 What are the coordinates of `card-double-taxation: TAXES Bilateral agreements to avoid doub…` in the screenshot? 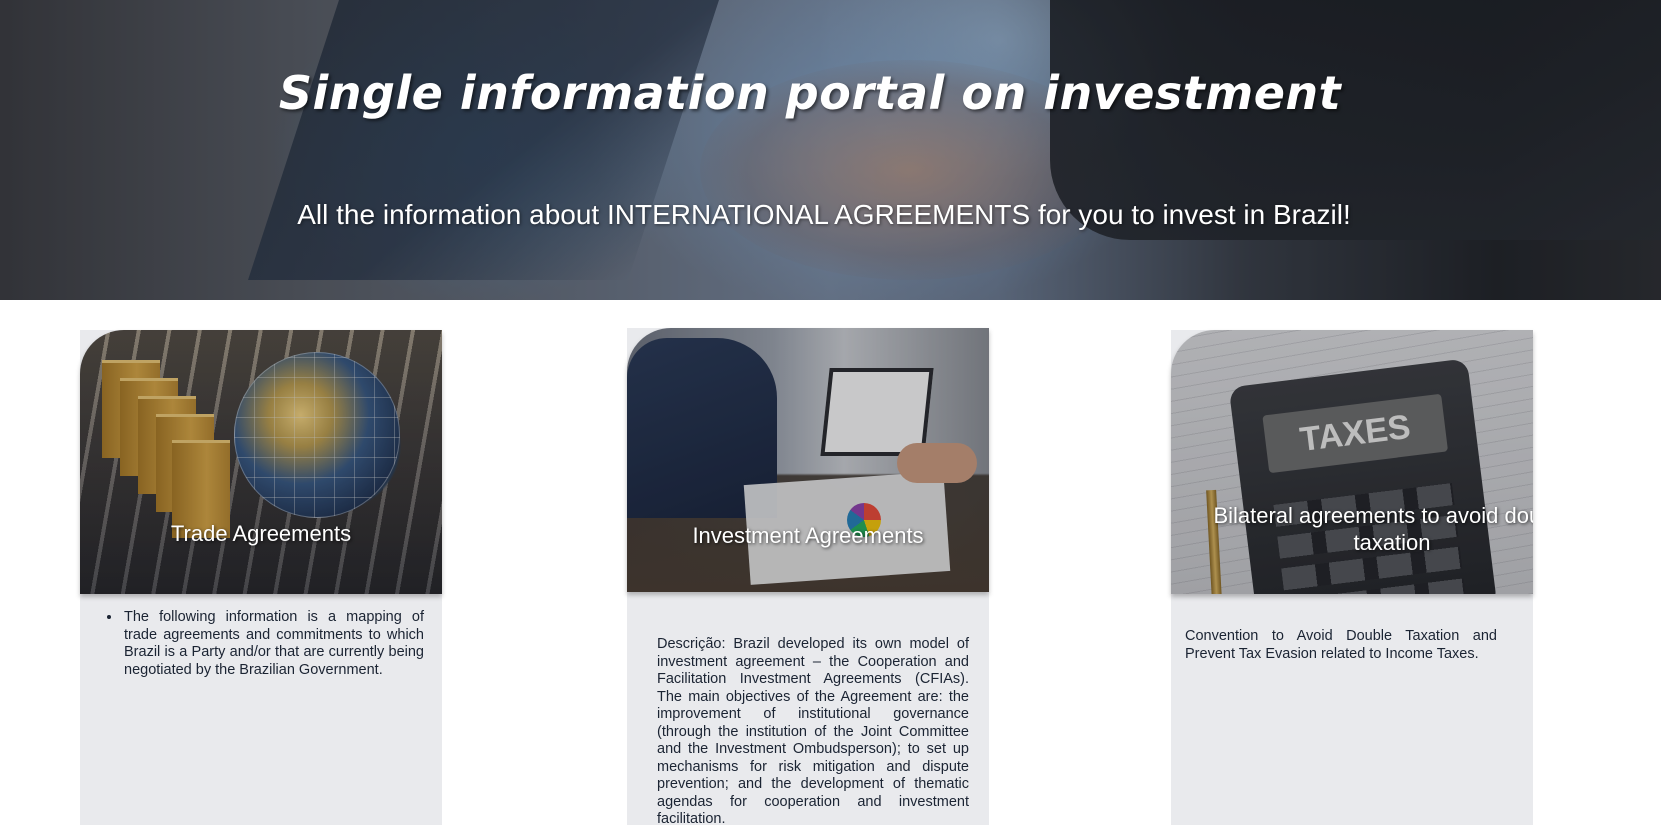 It's located at (1352, 577).